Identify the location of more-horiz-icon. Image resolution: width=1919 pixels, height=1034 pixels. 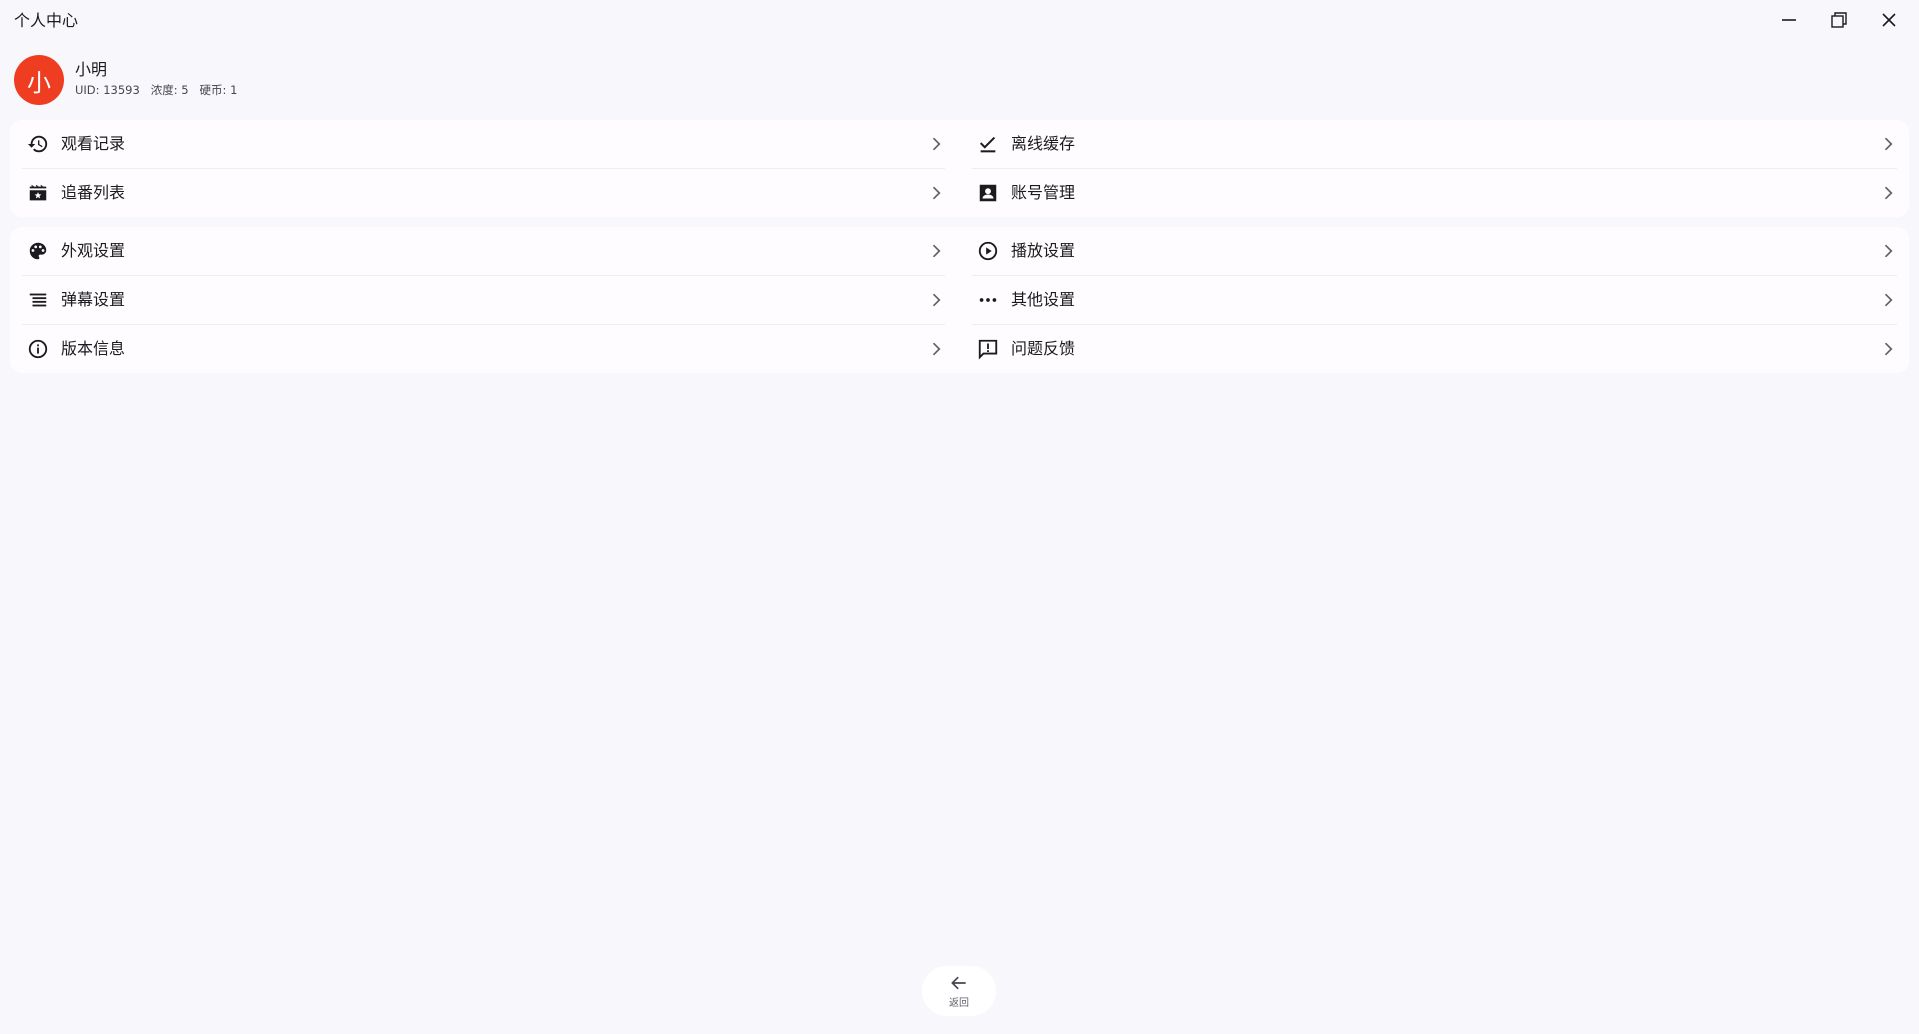
(988, 300).